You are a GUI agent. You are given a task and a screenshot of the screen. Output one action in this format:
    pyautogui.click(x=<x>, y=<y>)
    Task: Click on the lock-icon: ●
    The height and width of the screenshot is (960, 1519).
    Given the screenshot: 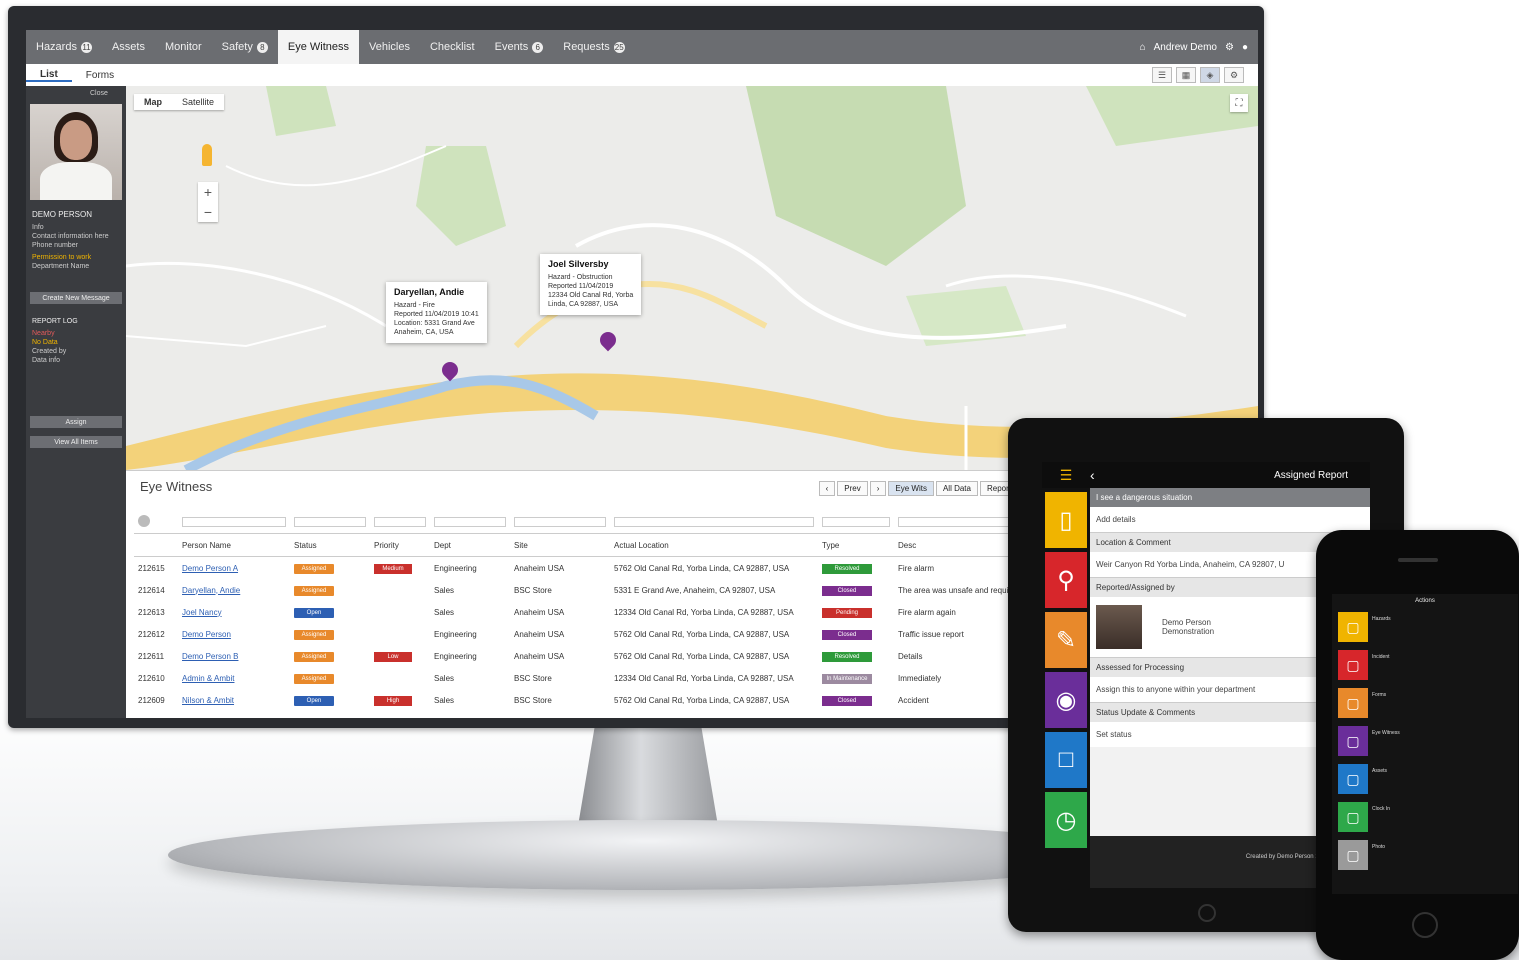 What is the action you would take?
    pyautogui.click(x=1245, y=47)
    